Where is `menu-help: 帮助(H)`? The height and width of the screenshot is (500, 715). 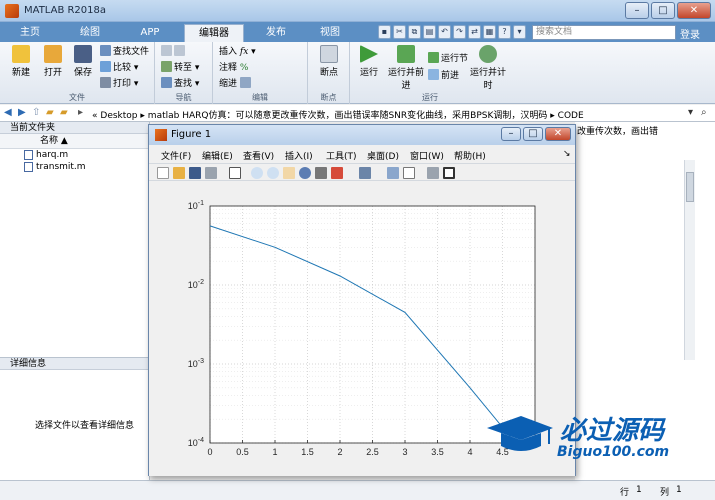
menu-help: 帮助(H) is located at coordinates (470, 155).